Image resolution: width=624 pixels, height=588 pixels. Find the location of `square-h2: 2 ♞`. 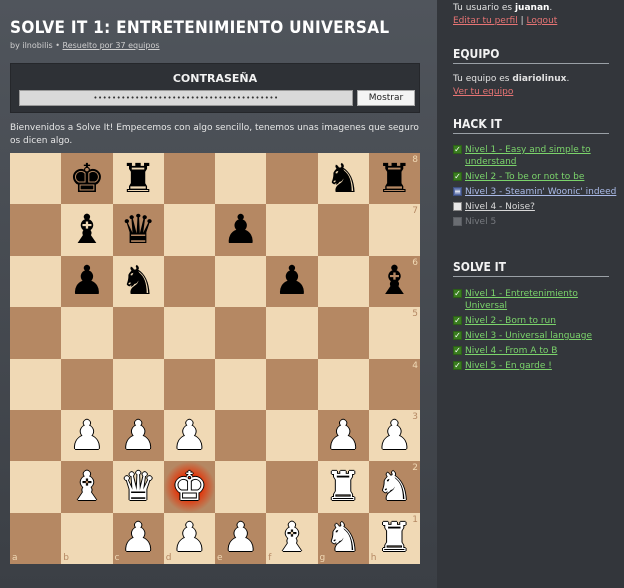

square-h2: 2 ♞ is located at coordinates (394, 487).